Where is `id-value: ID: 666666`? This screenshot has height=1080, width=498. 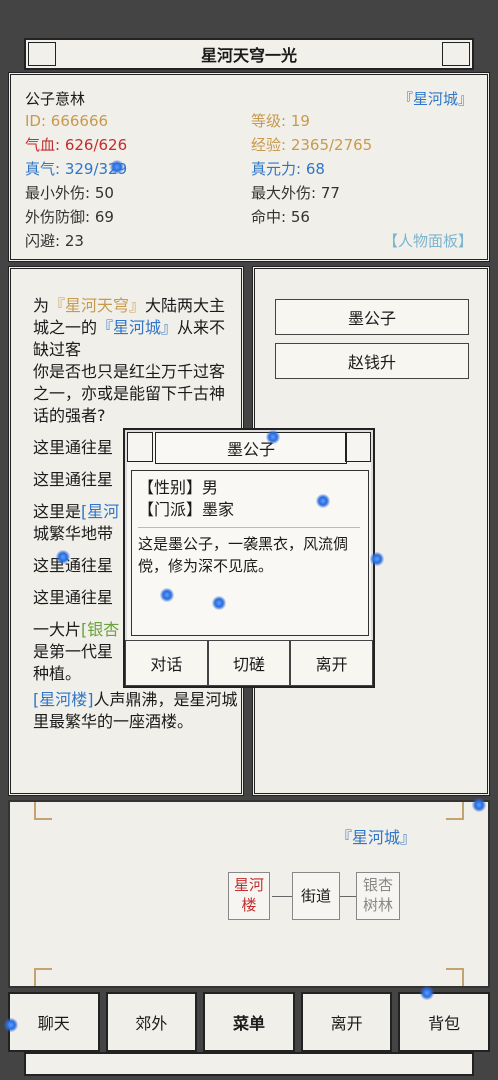
id-value: ID: 666666 is located at coordinates (67, 121).